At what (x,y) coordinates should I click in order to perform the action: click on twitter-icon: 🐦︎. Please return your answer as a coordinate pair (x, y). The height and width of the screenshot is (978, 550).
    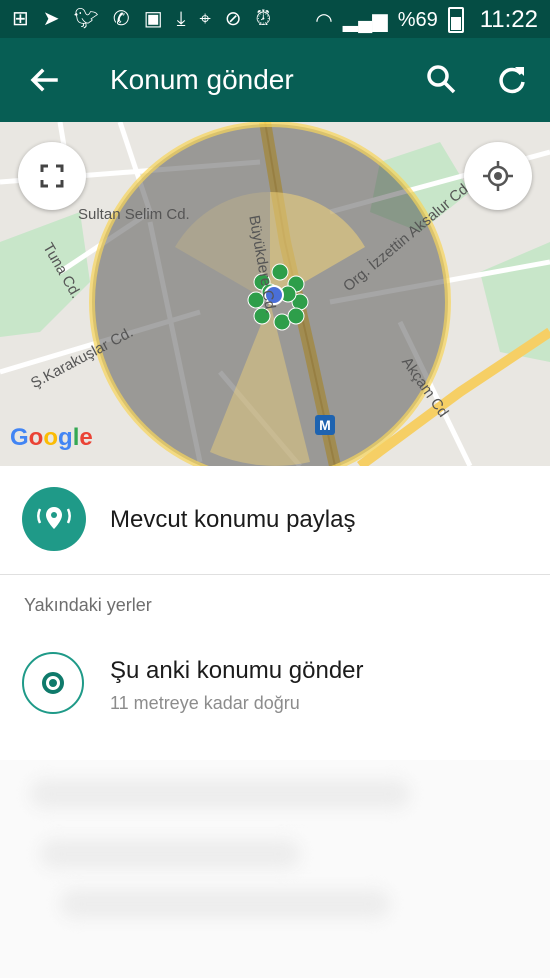
    Looking at the image, I should click on (86, 19).